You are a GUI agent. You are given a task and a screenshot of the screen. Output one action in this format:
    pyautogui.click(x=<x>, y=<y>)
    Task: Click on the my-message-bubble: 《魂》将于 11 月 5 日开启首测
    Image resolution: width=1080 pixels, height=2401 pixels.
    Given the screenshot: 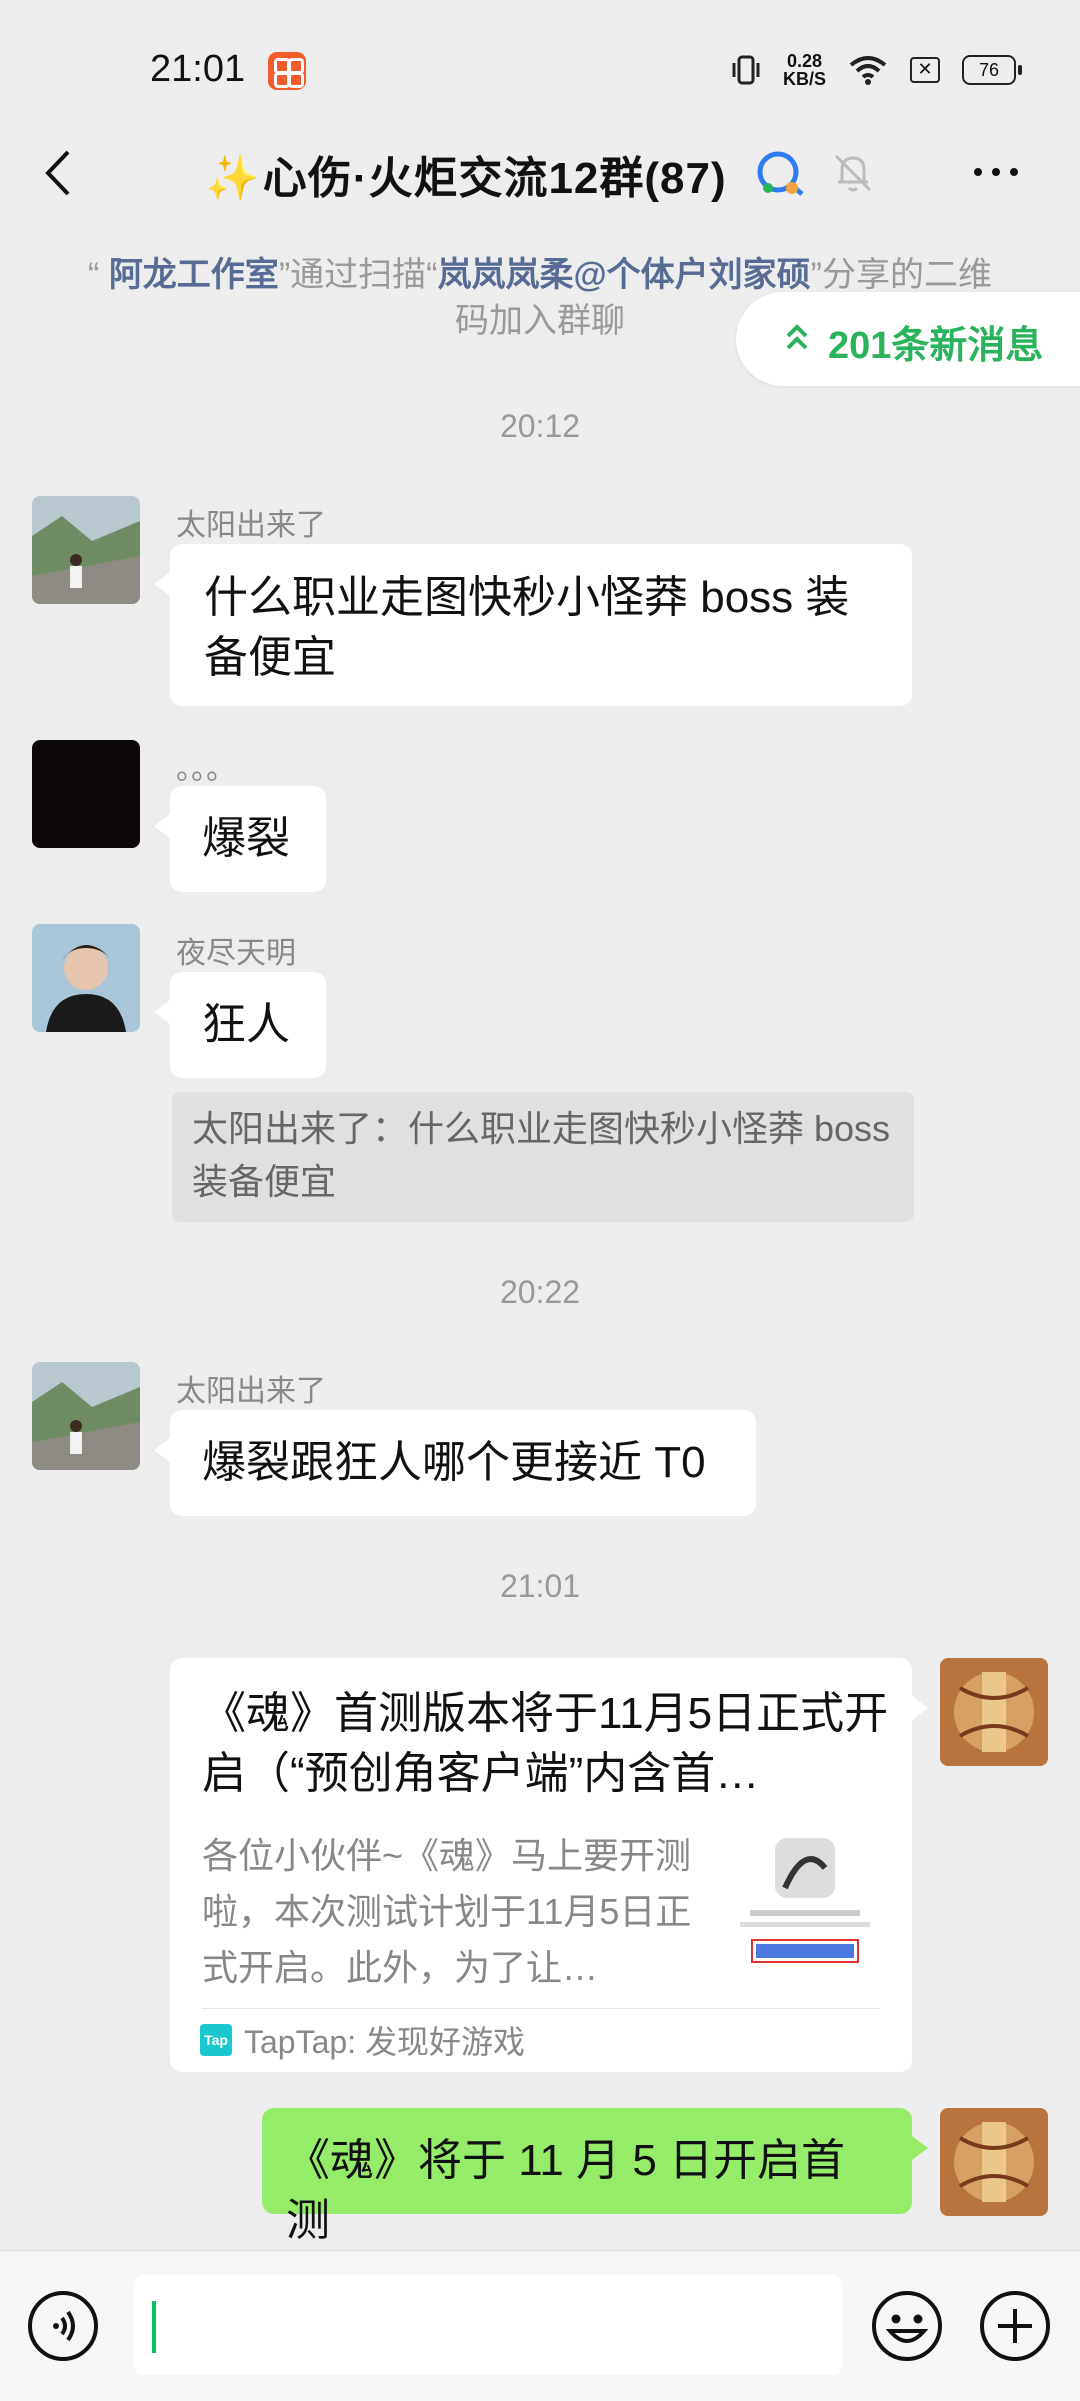 What is the action you would take?
    pyautogui.click(x=595, y=2176)
    